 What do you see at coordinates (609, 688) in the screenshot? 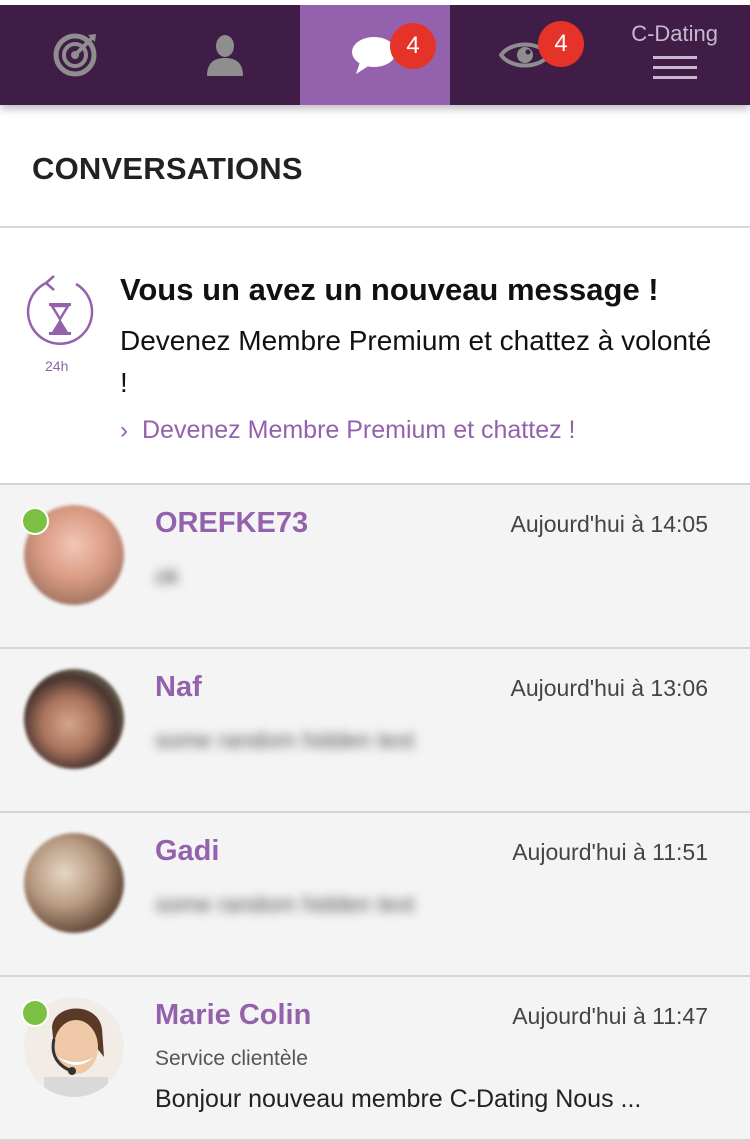
I see `message-time: Aujourd'hui à 13:06` at bounding box center [609, 688].